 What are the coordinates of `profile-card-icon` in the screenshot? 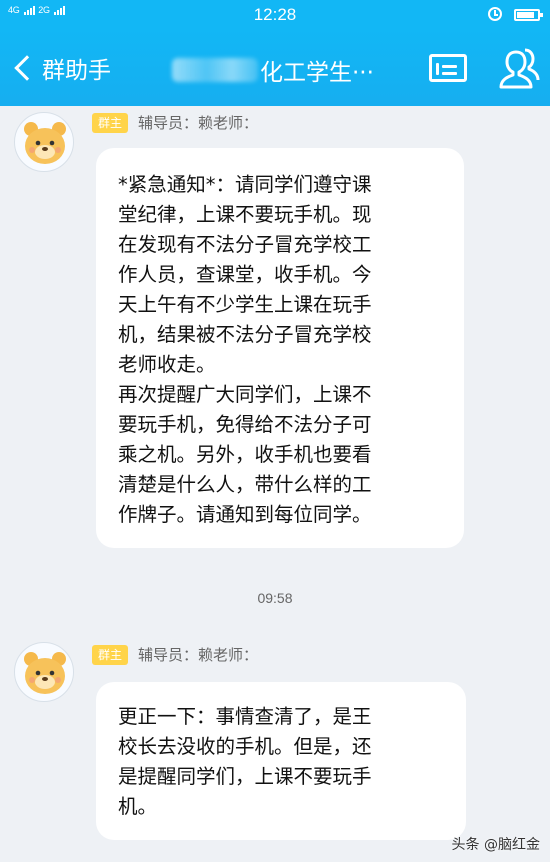 It's located at (448, 68).